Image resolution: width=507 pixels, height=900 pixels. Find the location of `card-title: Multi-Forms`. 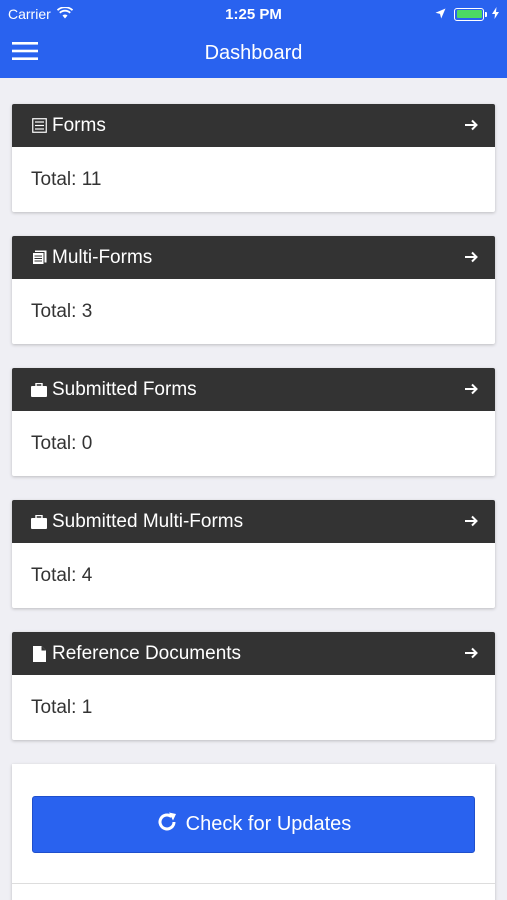

card-title: Multi-Forms is located at coordinates (102, 257).